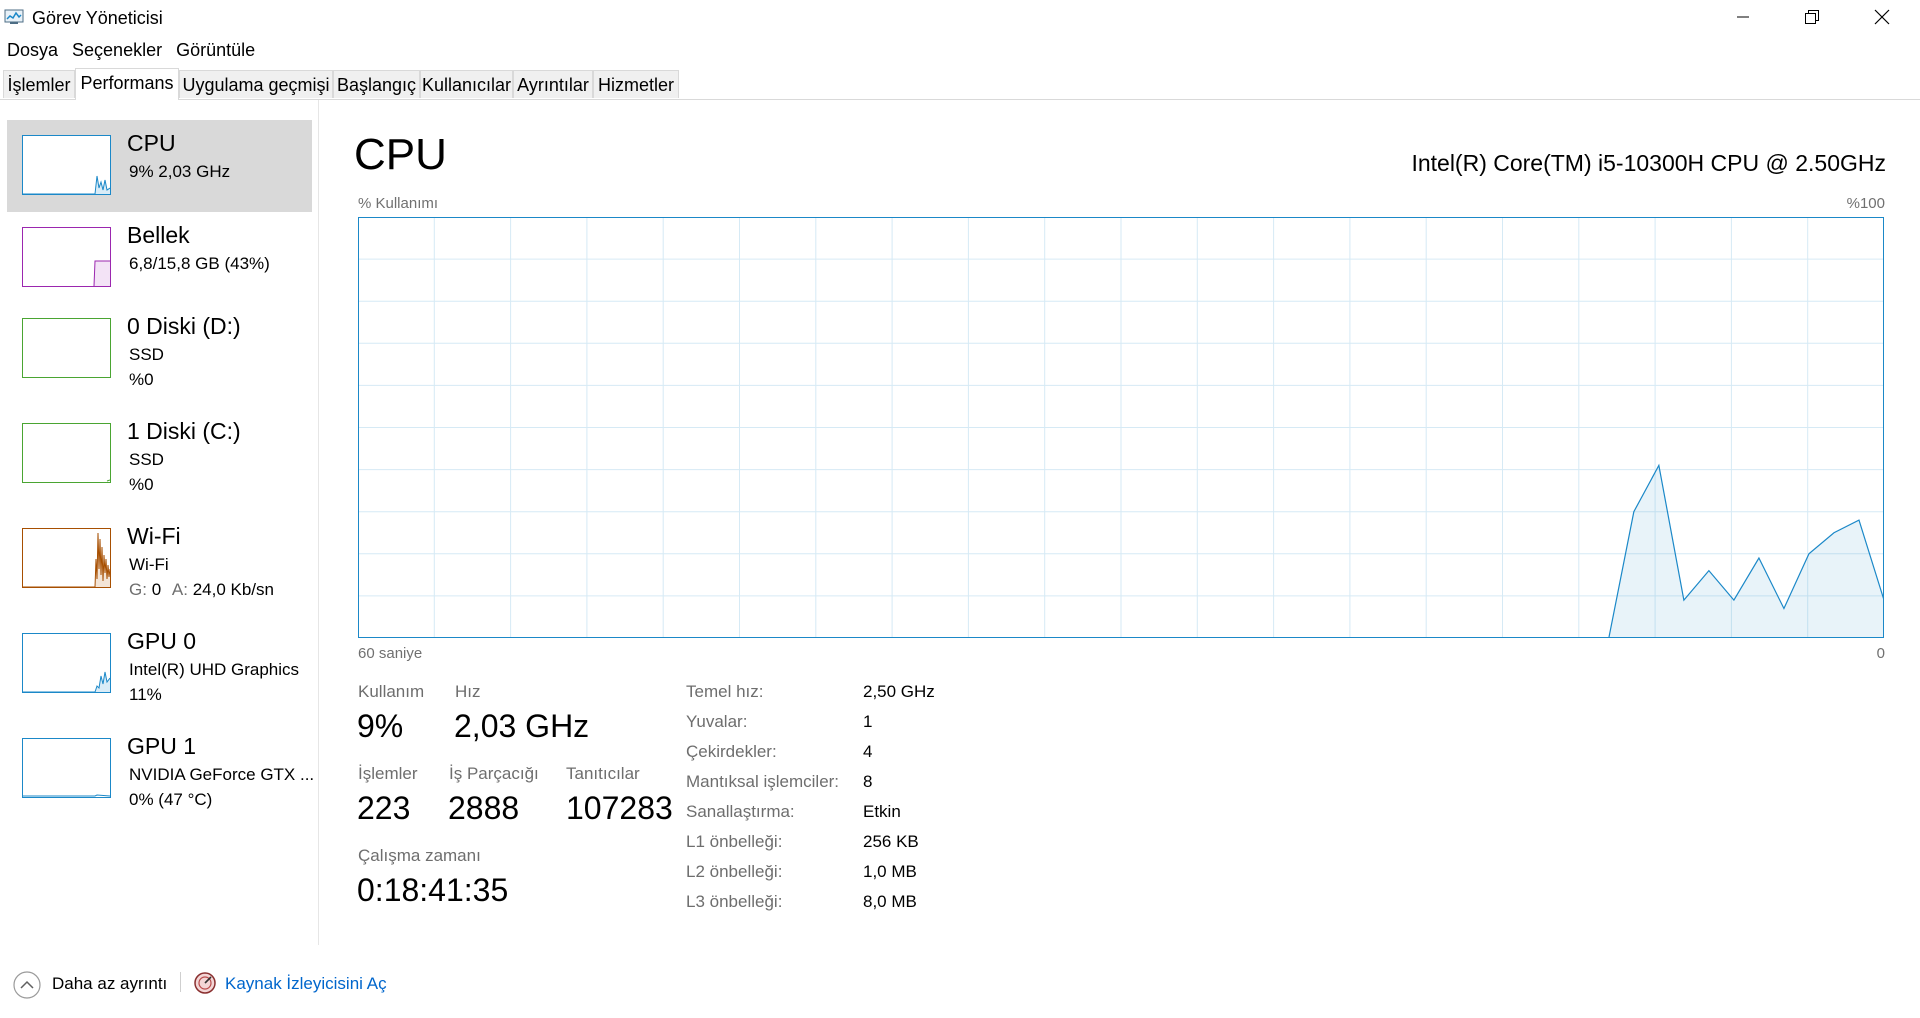 The image size is (1920, 1018). What do you see at coordinates (199, 263) in the screenshot?
I see `sidebar-item-detail: 6,8/15,8 GB (43%)` at bounding box center [199, 263].